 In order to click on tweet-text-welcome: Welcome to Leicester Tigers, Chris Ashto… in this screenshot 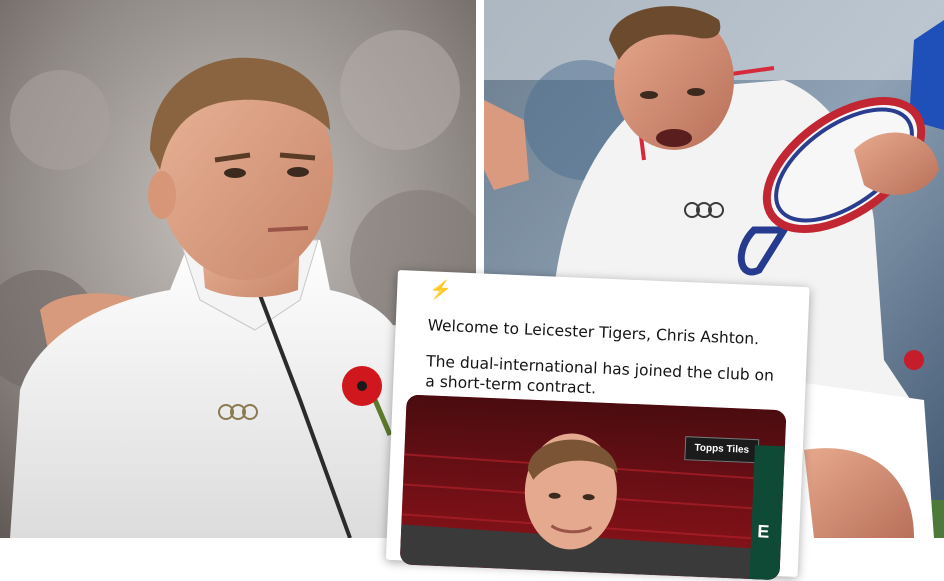, I will do `click(593, 332)`.